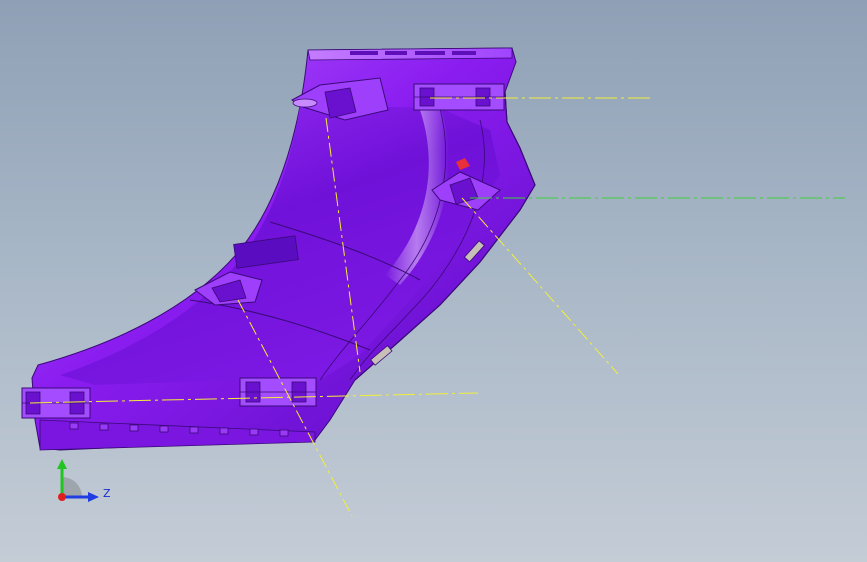 Image resolution: width=867 pixels, height=562 pixels. I want to click on x-axis-dot-icon, so click(62, 497).